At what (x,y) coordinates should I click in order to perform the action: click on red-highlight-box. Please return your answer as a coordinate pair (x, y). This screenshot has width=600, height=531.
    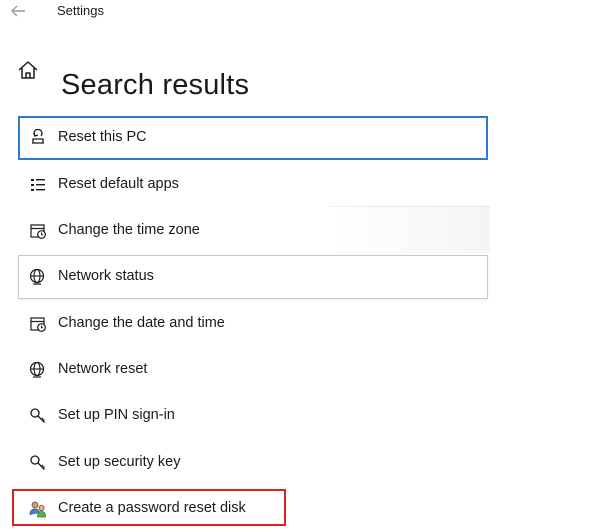
    Looking at the image, I should click on (149, 507).